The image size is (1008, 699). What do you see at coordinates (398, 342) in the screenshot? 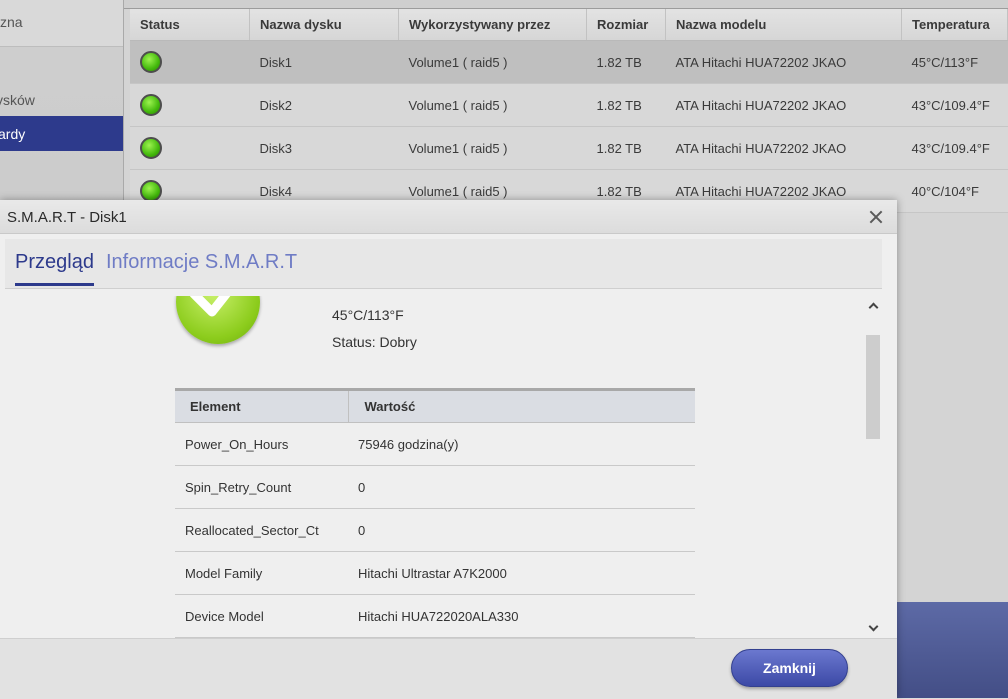
I see `status-value: Dobry` at bounding box center [398, 342].